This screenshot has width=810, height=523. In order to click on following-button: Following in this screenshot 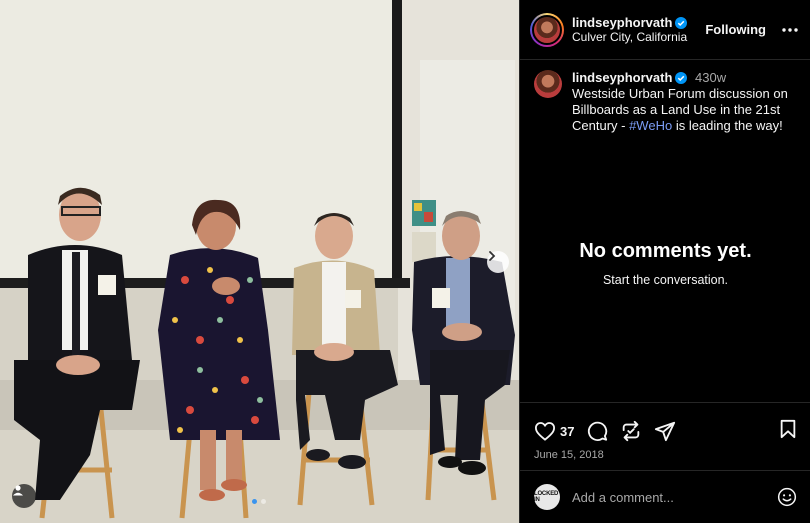, I will do `click(735, 29)`.